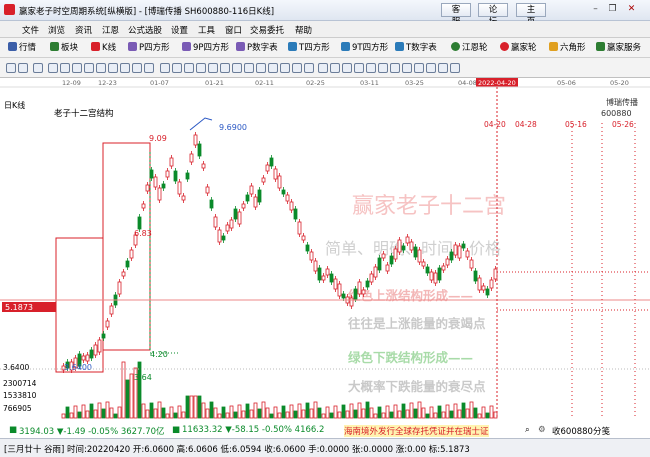  I want to click on close-icon: ✕, so click(631, 9).